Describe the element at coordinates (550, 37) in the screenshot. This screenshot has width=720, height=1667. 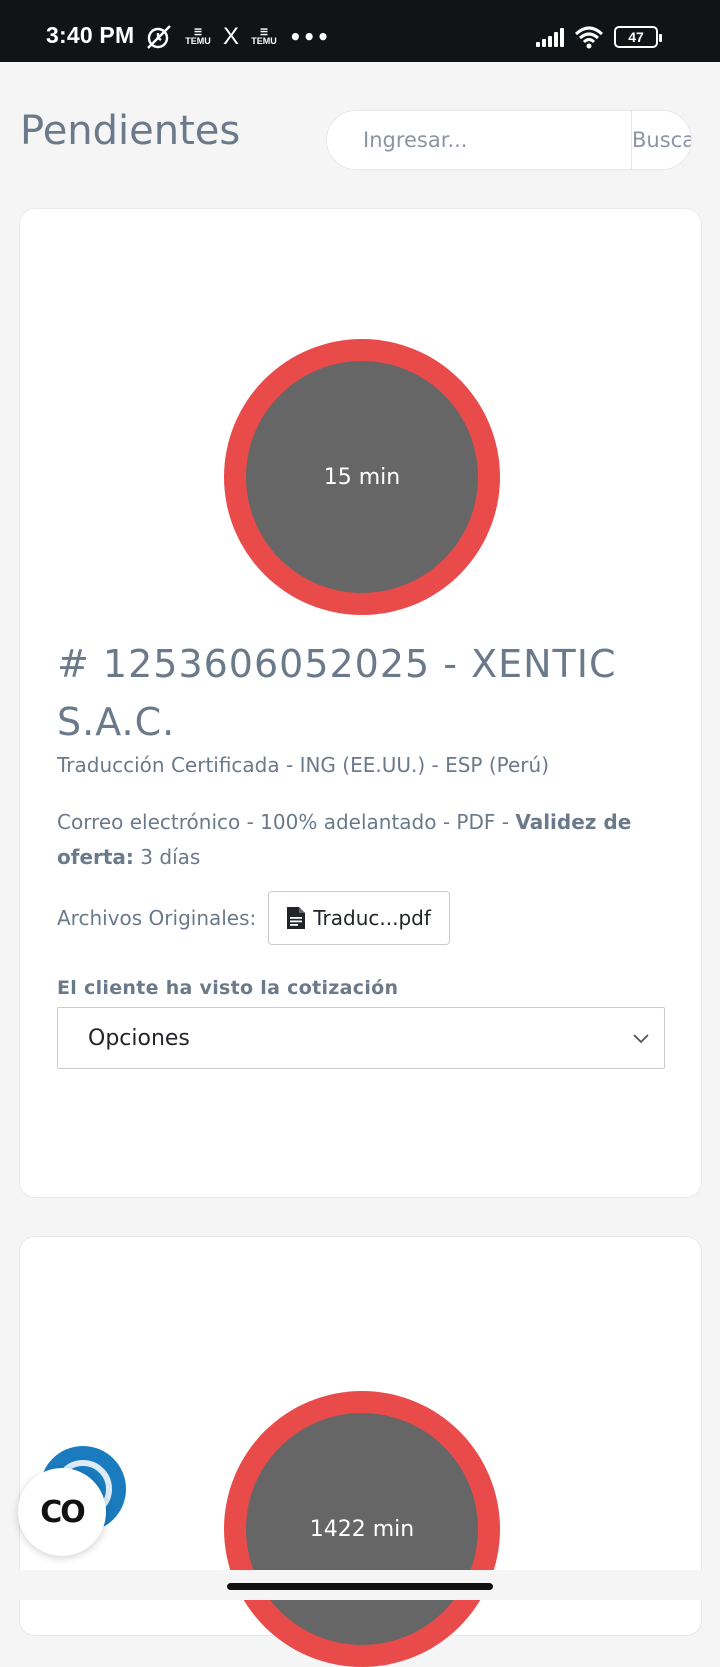
I see `signal-icon` at that location.